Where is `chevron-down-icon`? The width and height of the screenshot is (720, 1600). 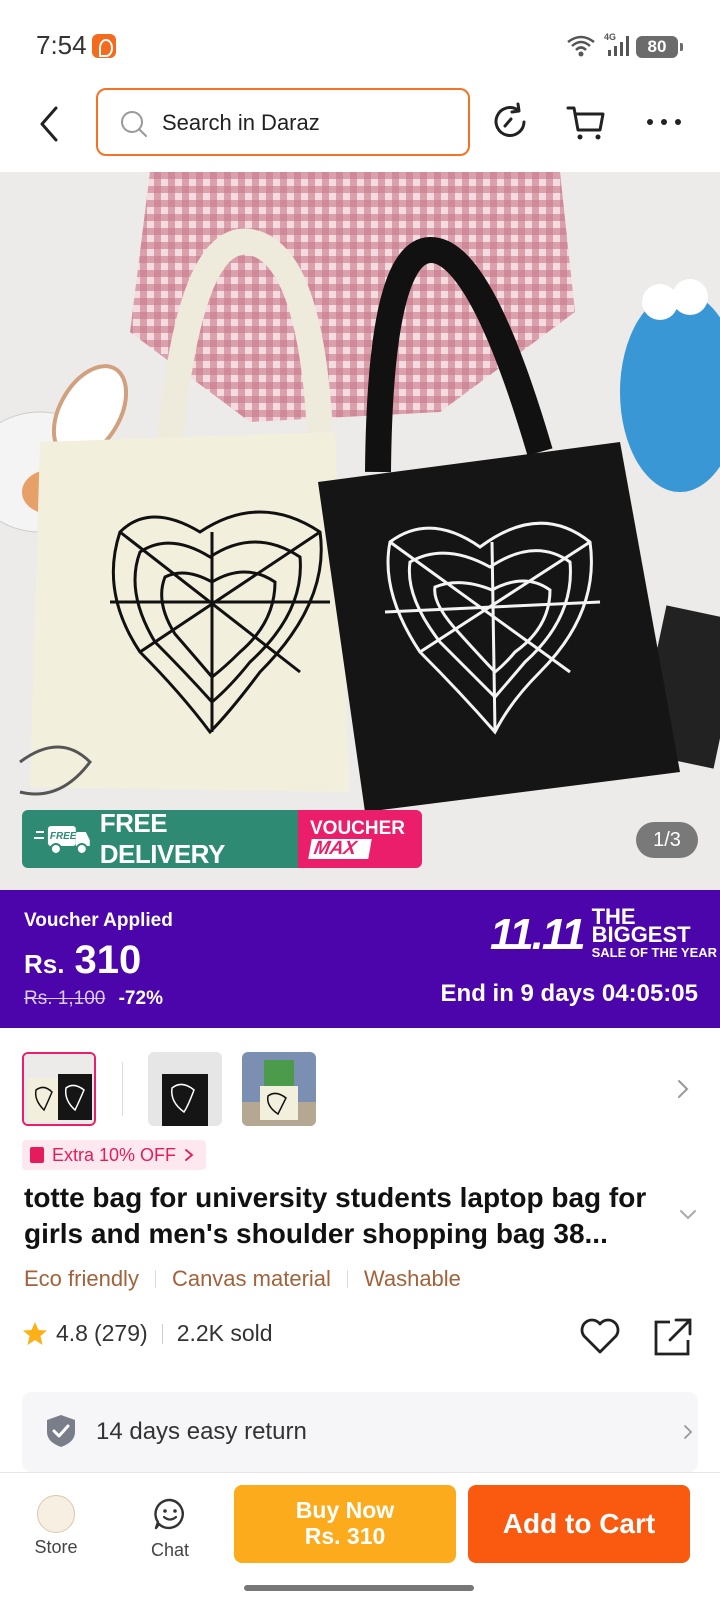 chevron-down-icon is located at coordinates (688, 1215).